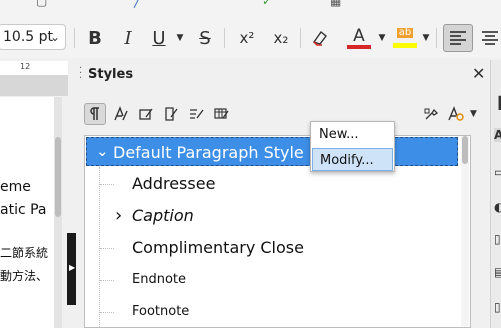 This screenshot has width=501, height=328. I want to click on style-row-complimentary-close: Complimentary Close, so click(277, 248).